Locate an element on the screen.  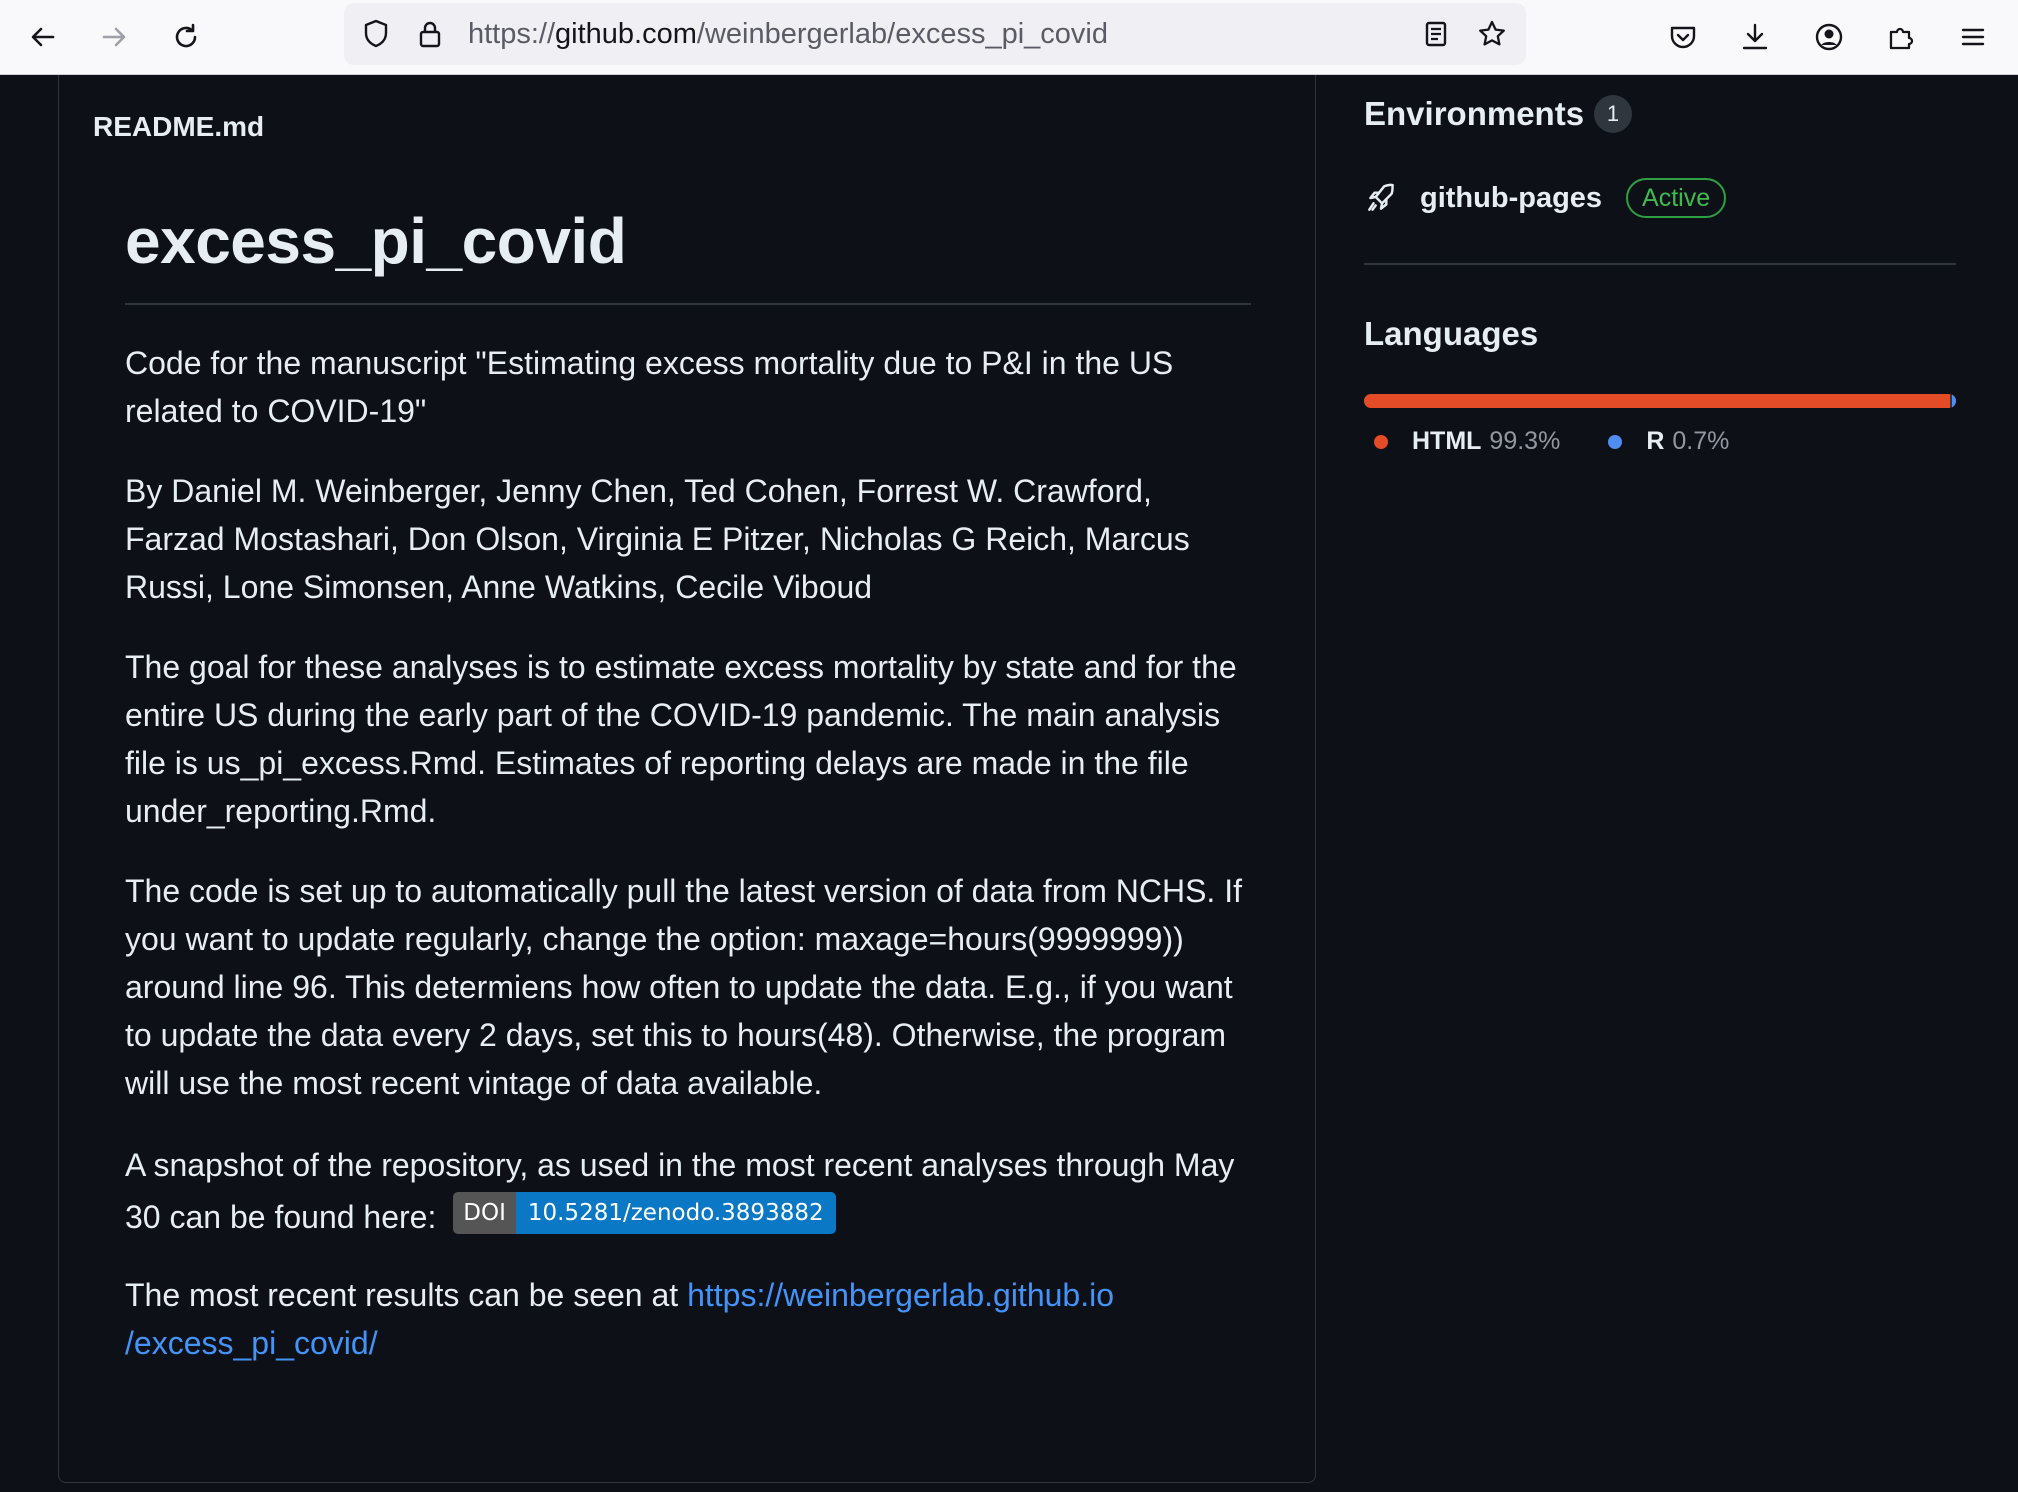
language-item-html: HTML 99.3% is located at coordinates (1467, 441).